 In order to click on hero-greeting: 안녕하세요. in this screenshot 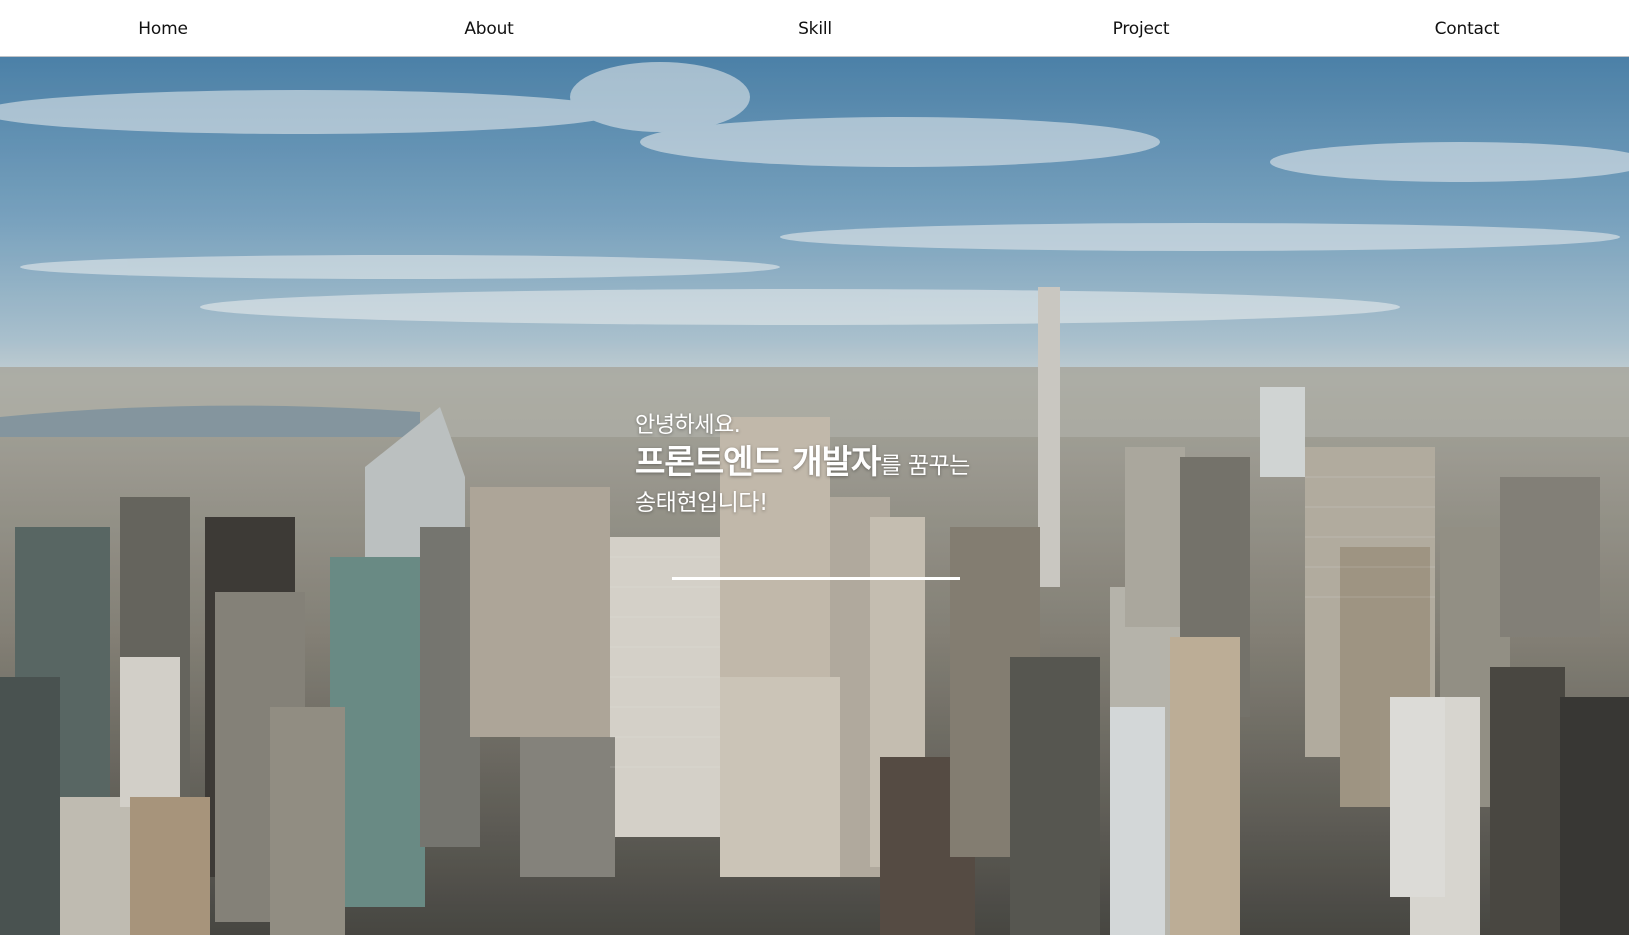, I will do `click(688, 425)`.